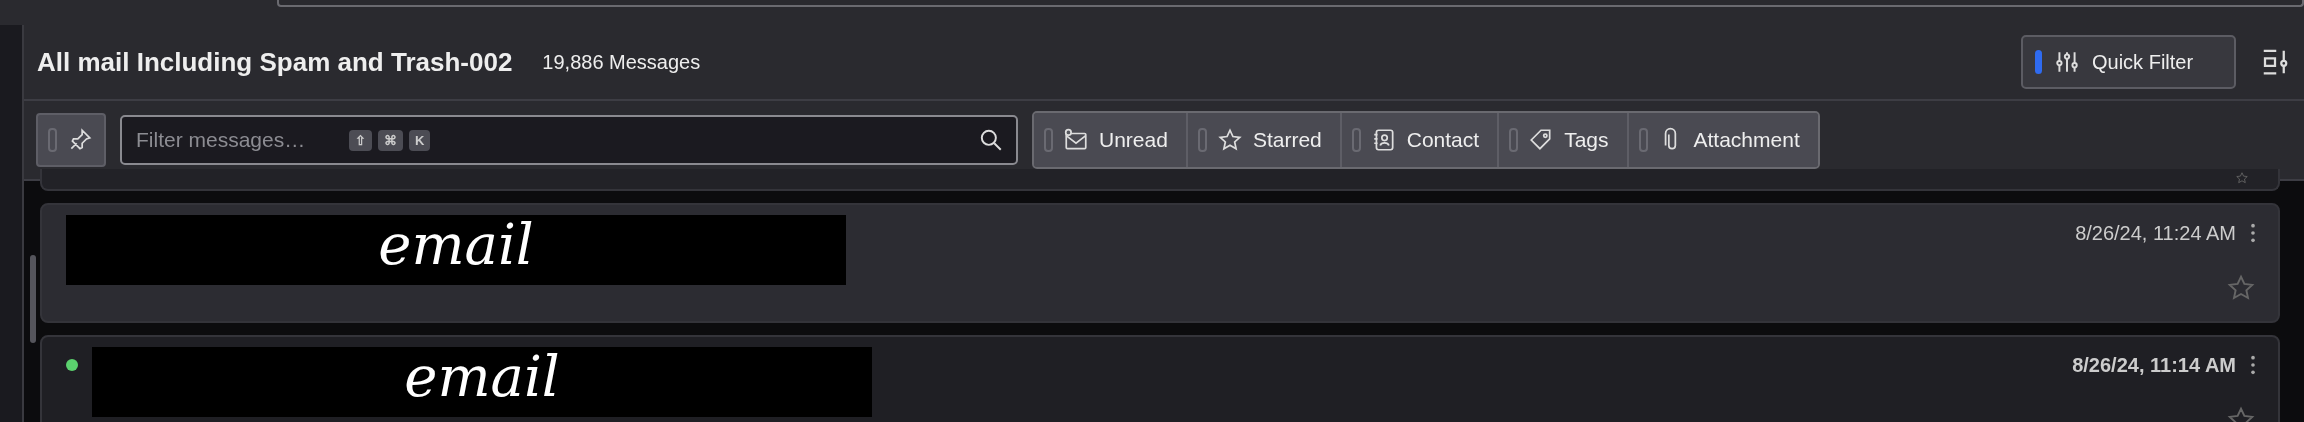 This screenshot has height=422, width=2304. I want to click on quick-filter-button: Quick Filter, so click(2128, 62).